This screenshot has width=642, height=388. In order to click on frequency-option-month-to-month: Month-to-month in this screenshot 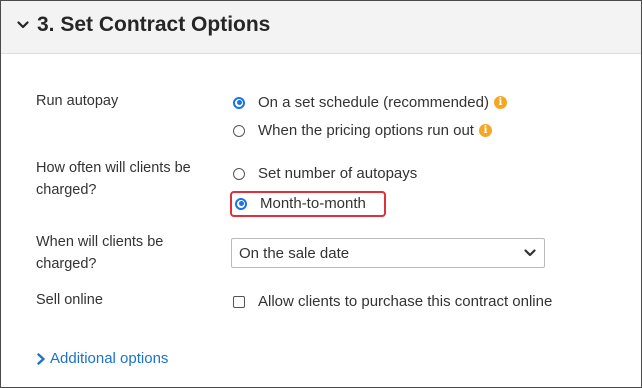, I will do `click(300, 203)`.